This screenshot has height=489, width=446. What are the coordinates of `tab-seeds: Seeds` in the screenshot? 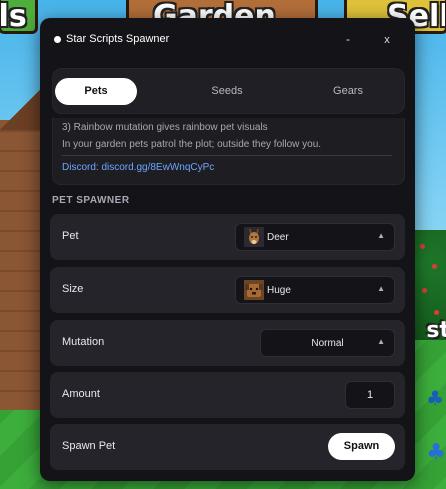 It's located at (227, 91).